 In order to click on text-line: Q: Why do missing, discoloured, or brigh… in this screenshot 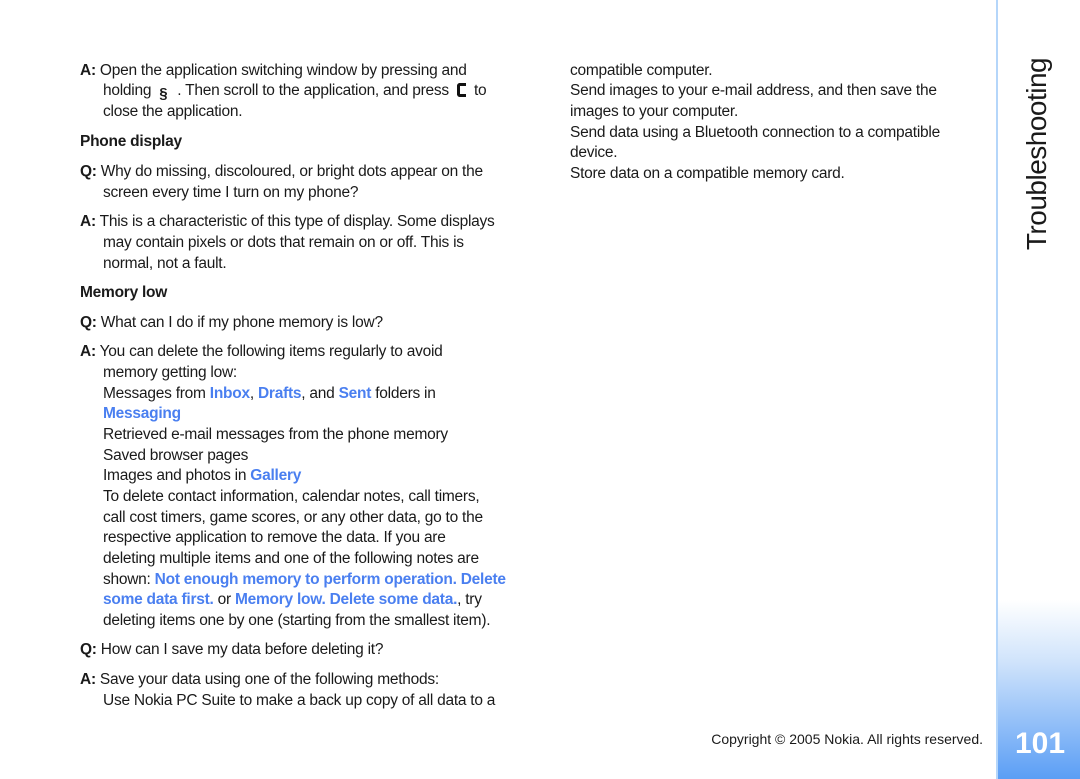, I will do `click(281, 172)`.